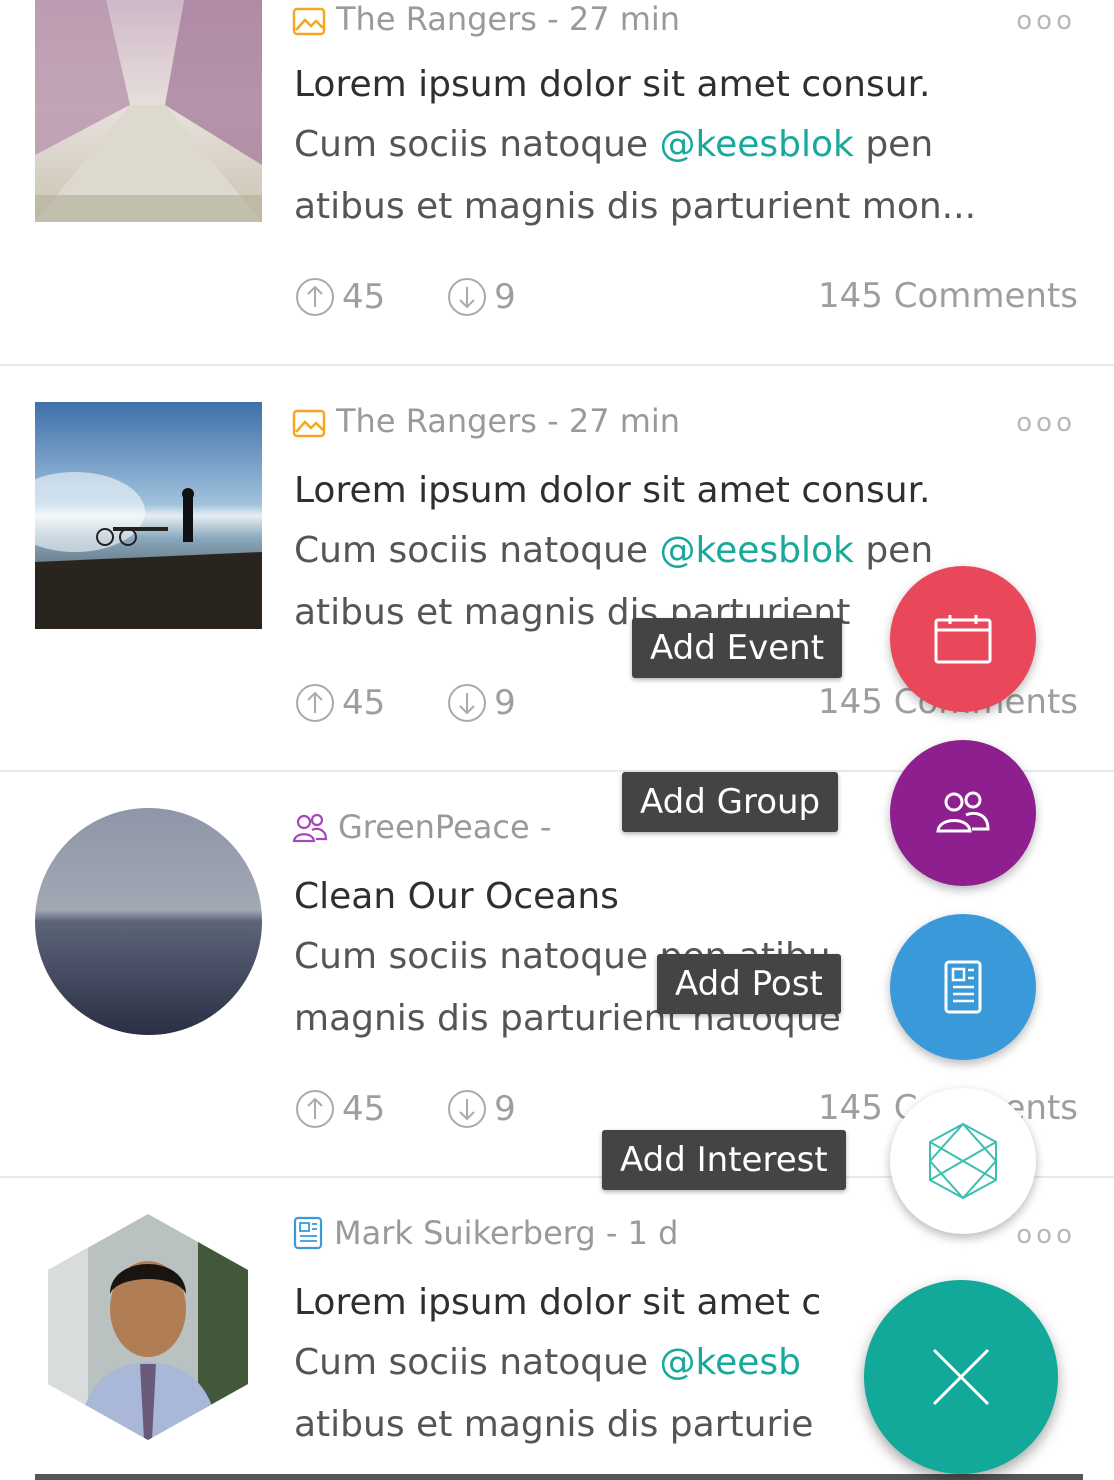 Image resolution: width=1114 pixels, height=1480 pixels. Describe the element at coordinates (456, 896) in the screenshot. I see `post-title: Clean Our Oceans` at that location.